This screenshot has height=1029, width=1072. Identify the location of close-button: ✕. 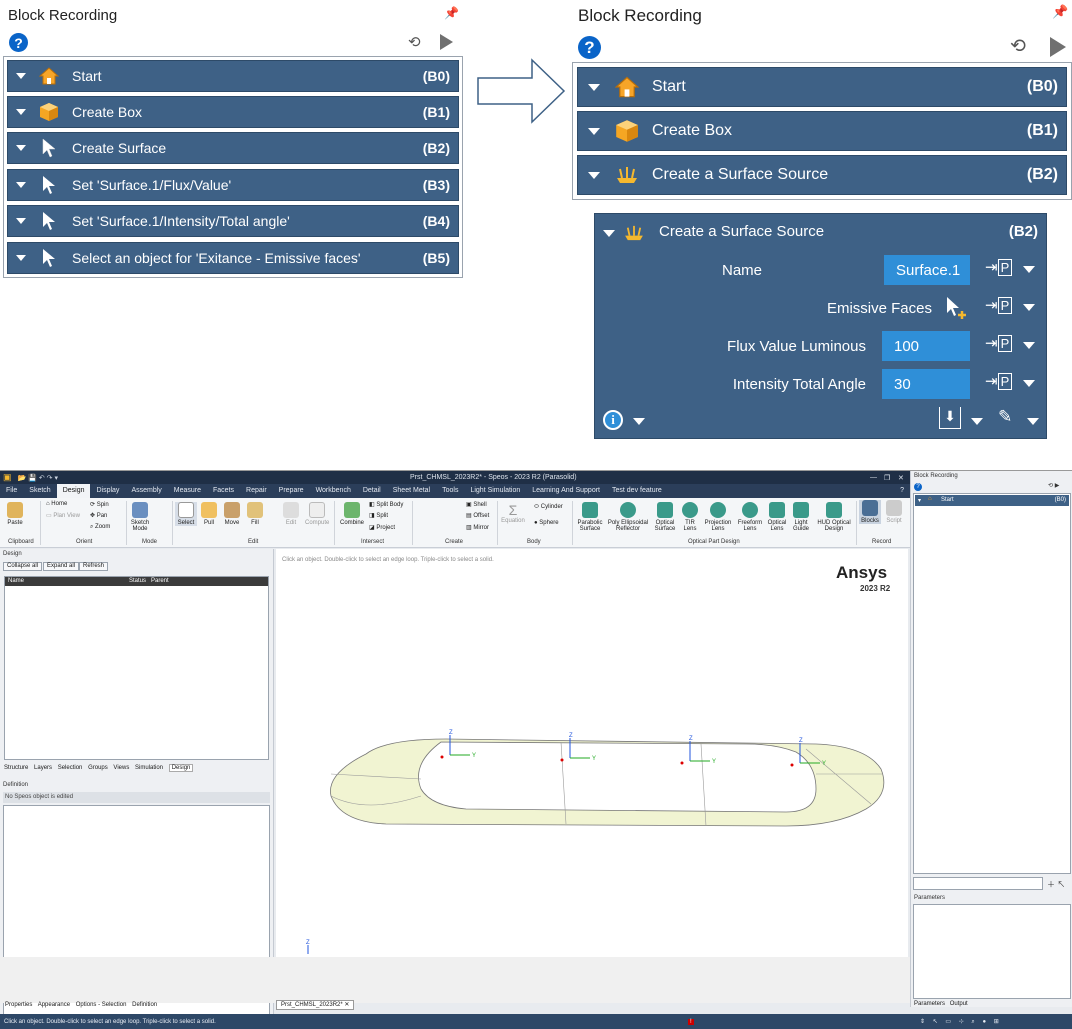
(901, 478).